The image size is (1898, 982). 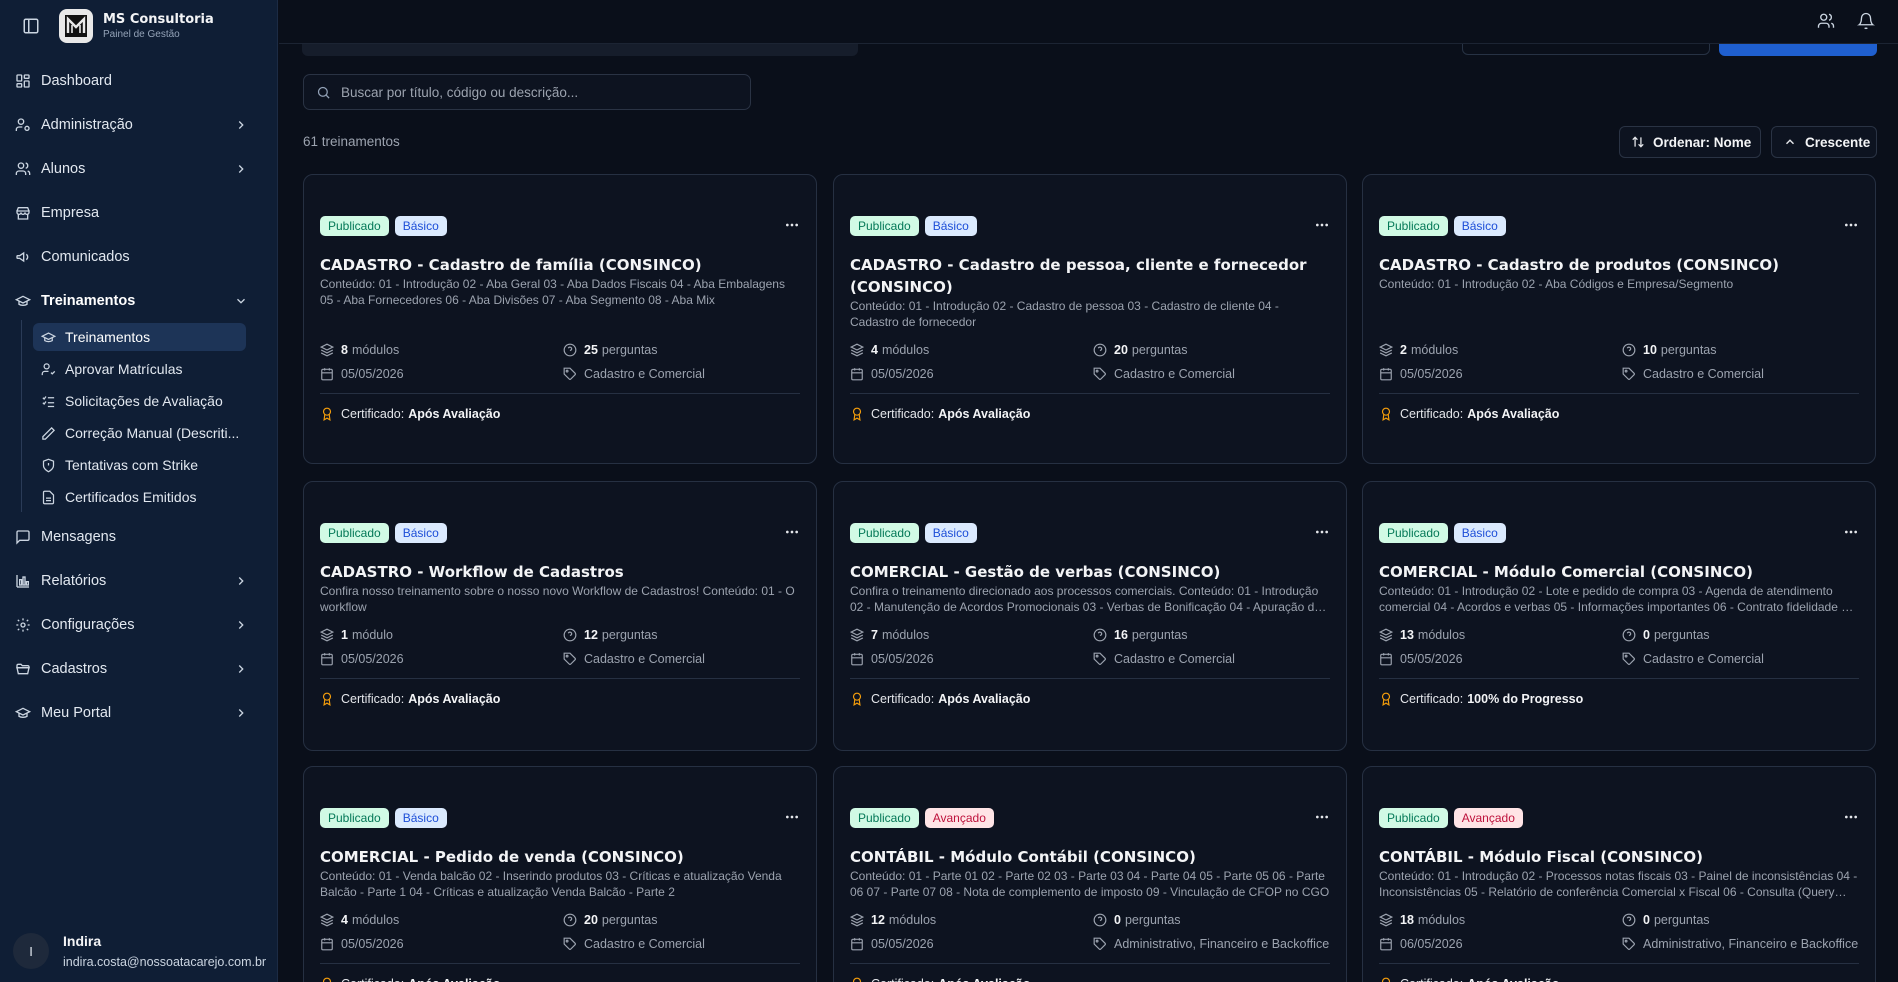 What do you see at coordinates (1838, 142) in the screenshot?
I see `order-button-label: Crescente` at bounding box center [1838, 142].